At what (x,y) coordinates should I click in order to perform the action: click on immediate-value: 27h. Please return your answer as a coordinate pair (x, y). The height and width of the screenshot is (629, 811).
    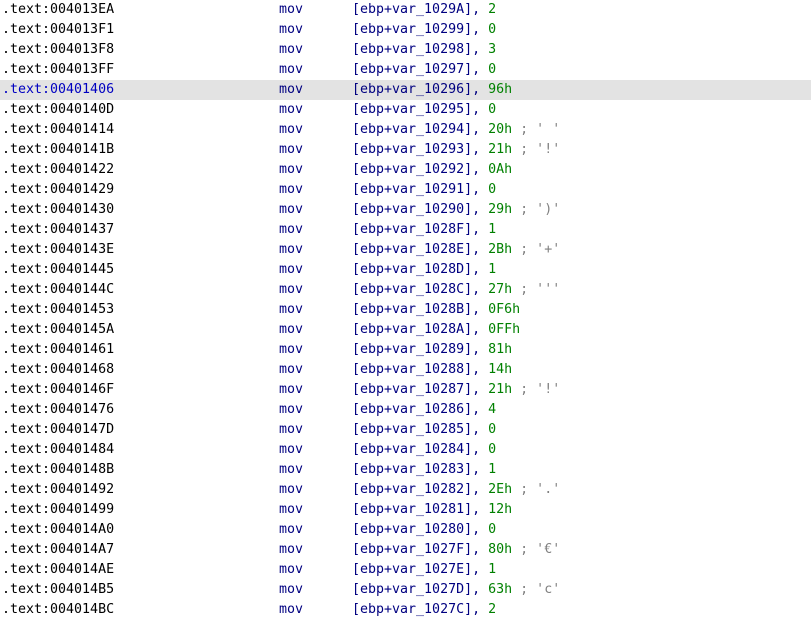
    Looking at the image, I should click on (500, 289).